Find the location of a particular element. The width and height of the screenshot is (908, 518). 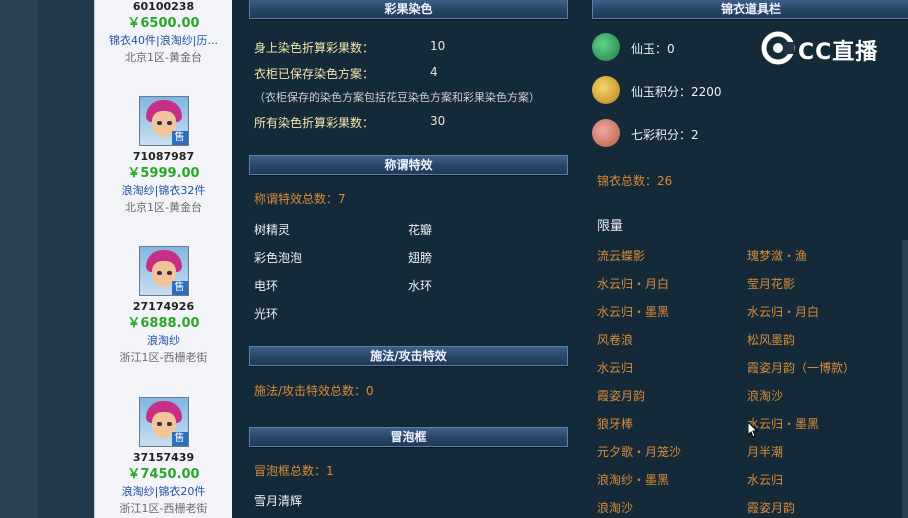

limited-label: 限量 is located at coordinates (610, 226).